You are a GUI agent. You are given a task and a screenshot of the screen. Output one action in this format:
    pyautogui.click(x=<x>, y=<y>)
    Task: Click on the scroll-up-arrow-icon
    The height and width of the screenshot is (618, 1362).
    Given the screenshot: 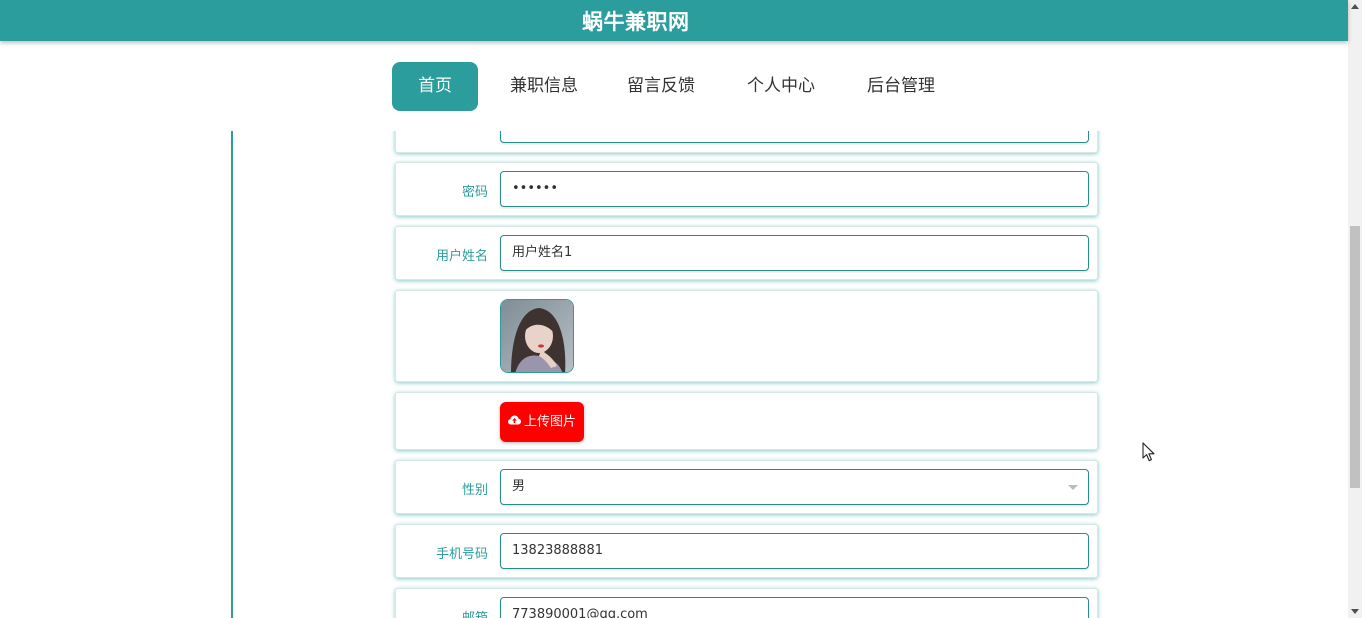 What is the action you would take?
    pyautogui.click(x=1355, y=6)
    